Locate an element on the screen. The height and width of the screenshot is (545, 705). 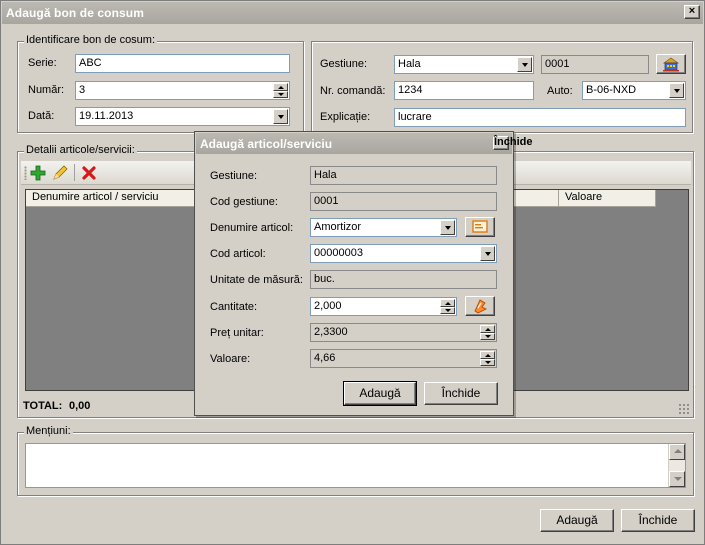
total-label: TOTAL: is located at coordinates (43, 406).